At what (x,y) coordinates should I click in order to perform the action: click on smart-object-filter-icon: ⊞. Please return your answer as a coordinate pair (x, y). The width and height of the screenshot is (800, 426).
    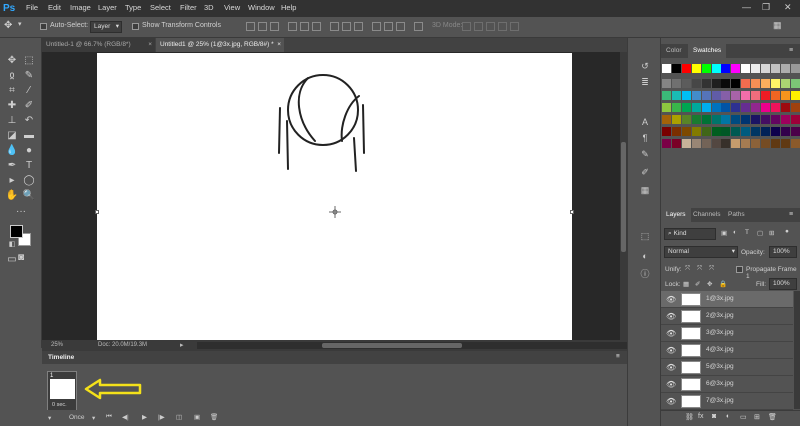
    Looking at the image, I should click on (771, 233).